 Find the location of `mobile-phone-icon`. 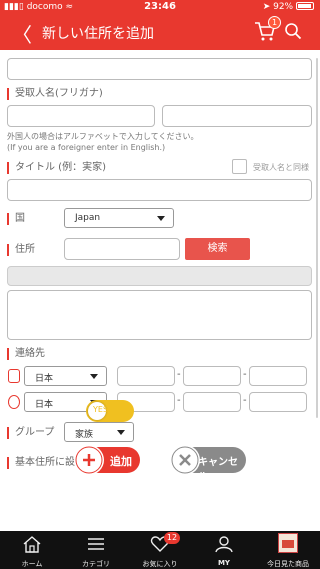

mobile-phone-icon is located at coordinates (14, 376).